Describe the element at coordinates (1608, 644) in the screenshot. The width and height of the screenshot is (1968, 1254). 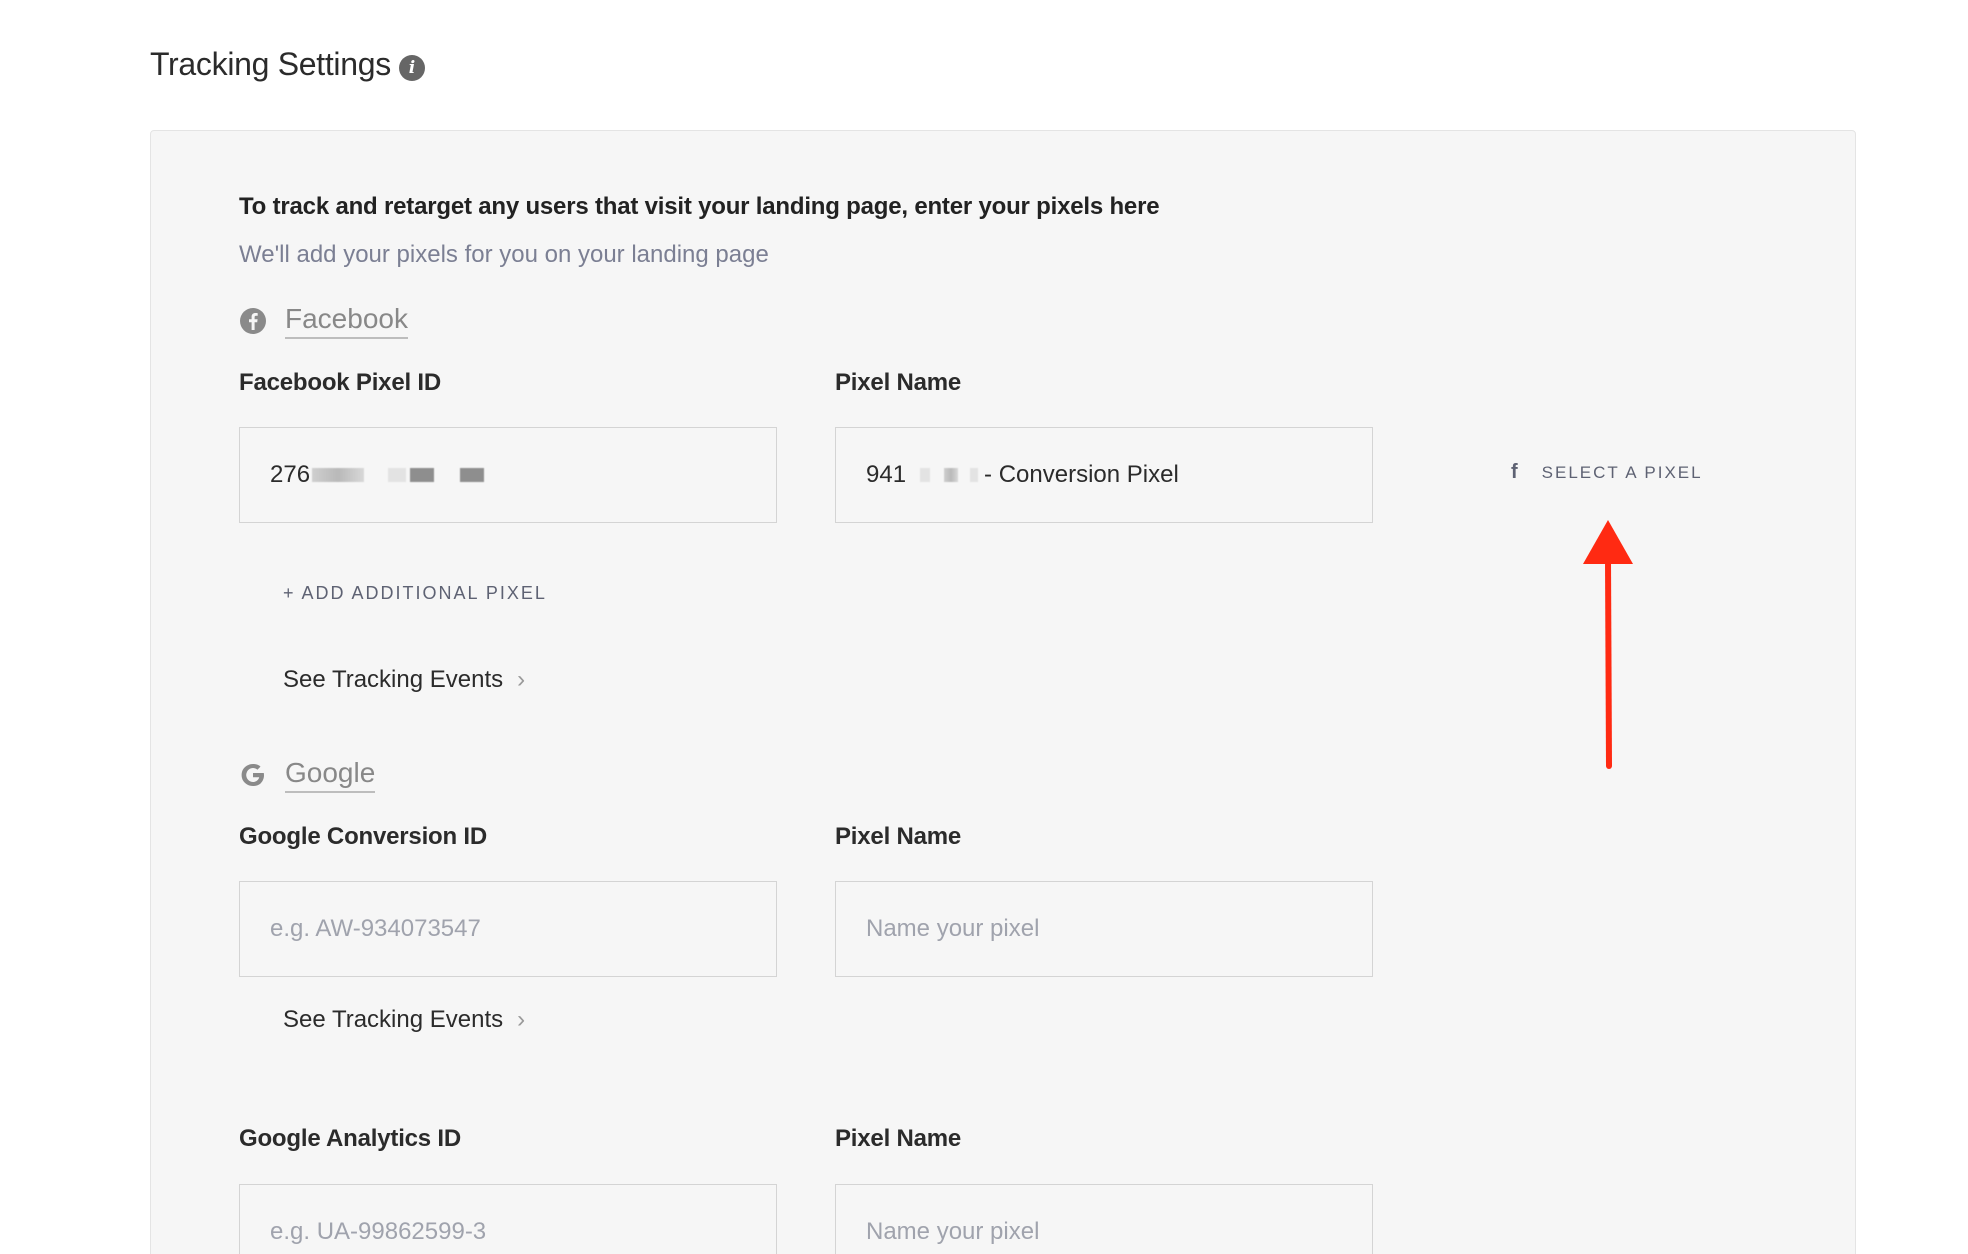
I see `annotation-arrow-icon` at that location.